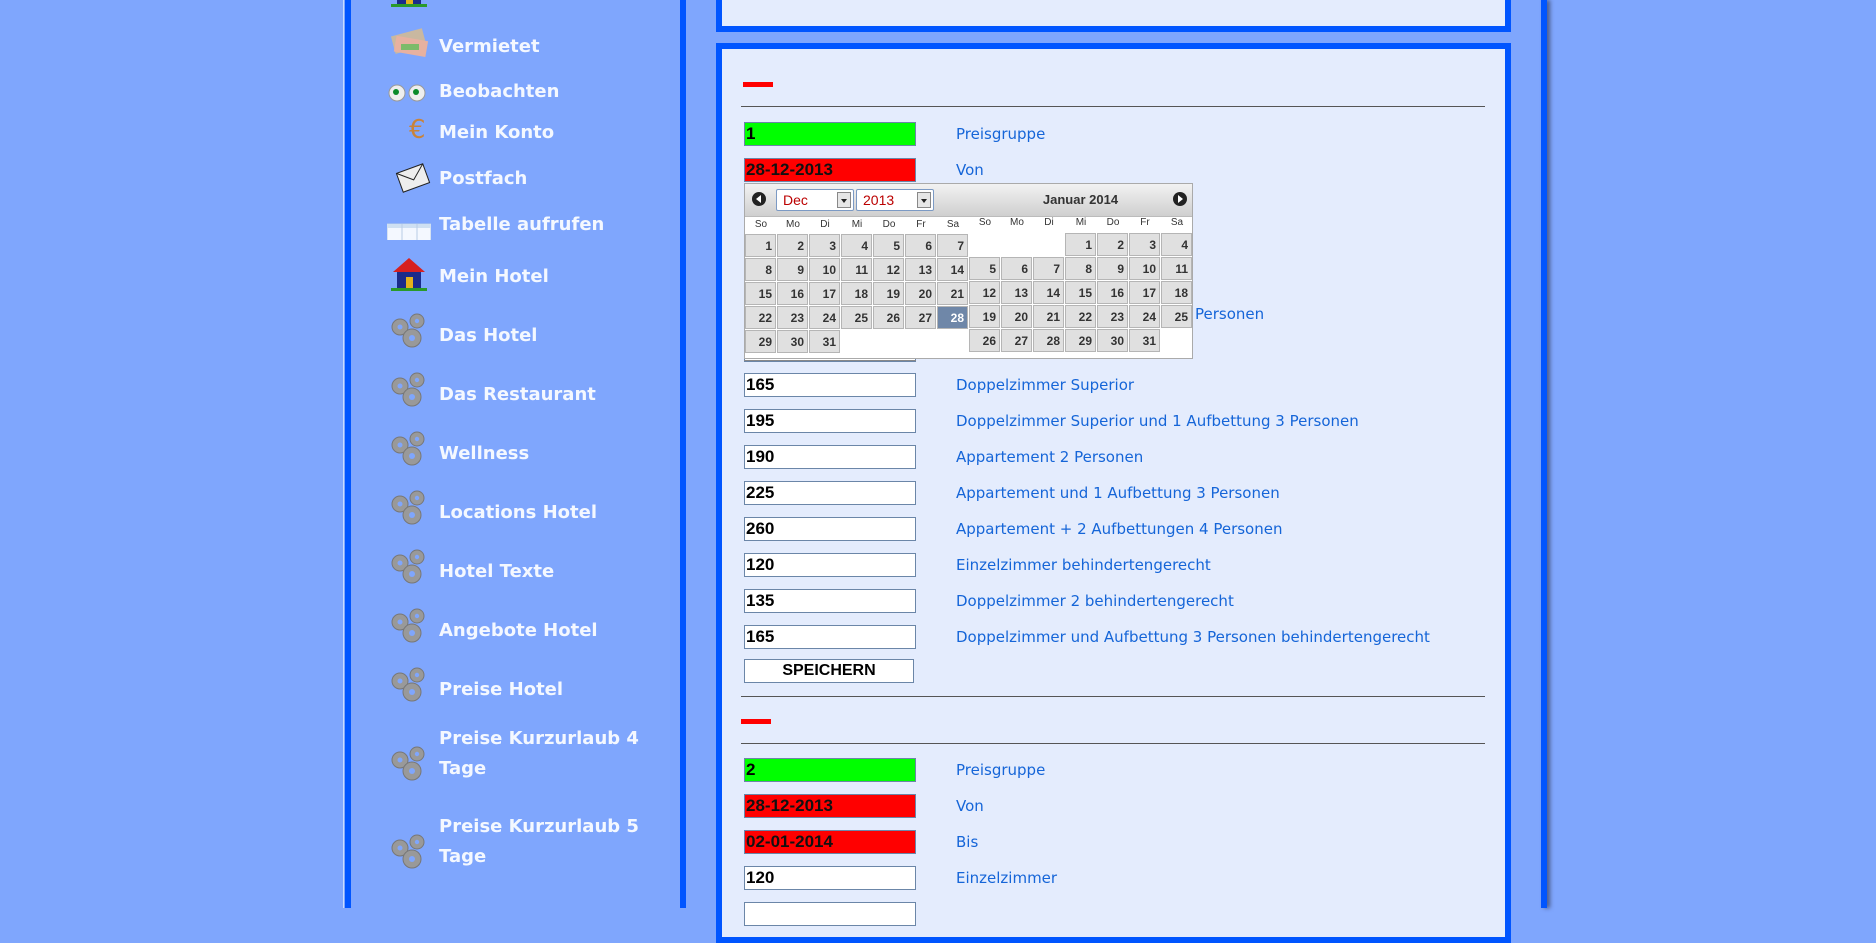 The image size is (1876, 943). Describe the element at coordinates (888, 245) in the screenshot. I see `dec-day: 5` at that location.